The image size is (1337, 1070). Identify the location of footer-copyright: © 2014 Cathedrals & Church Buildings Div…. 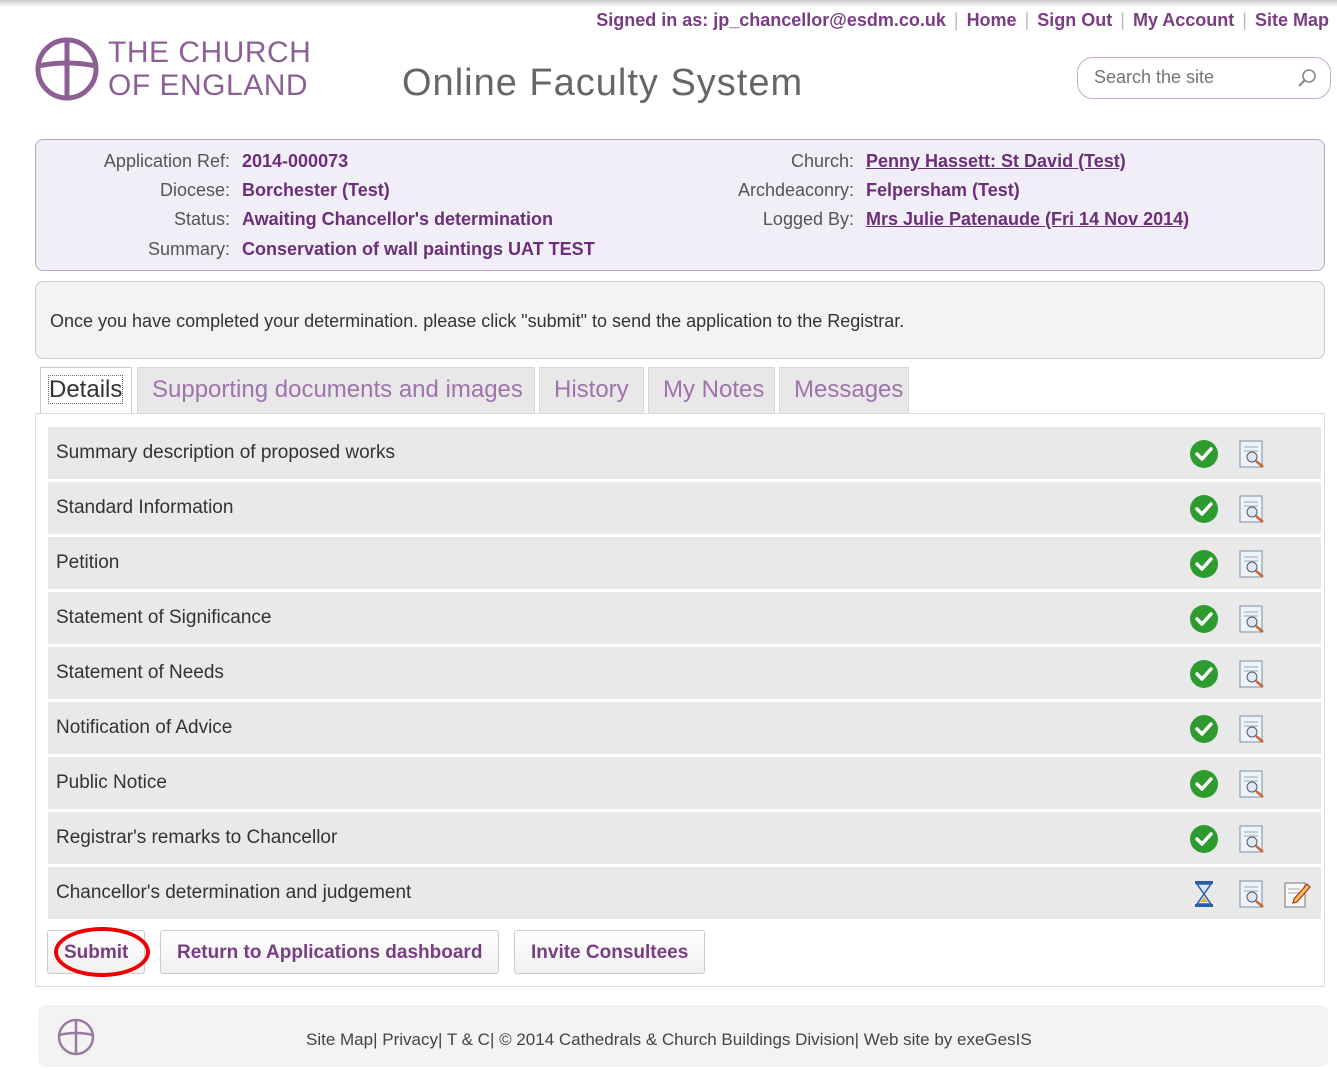
(677, 1039).